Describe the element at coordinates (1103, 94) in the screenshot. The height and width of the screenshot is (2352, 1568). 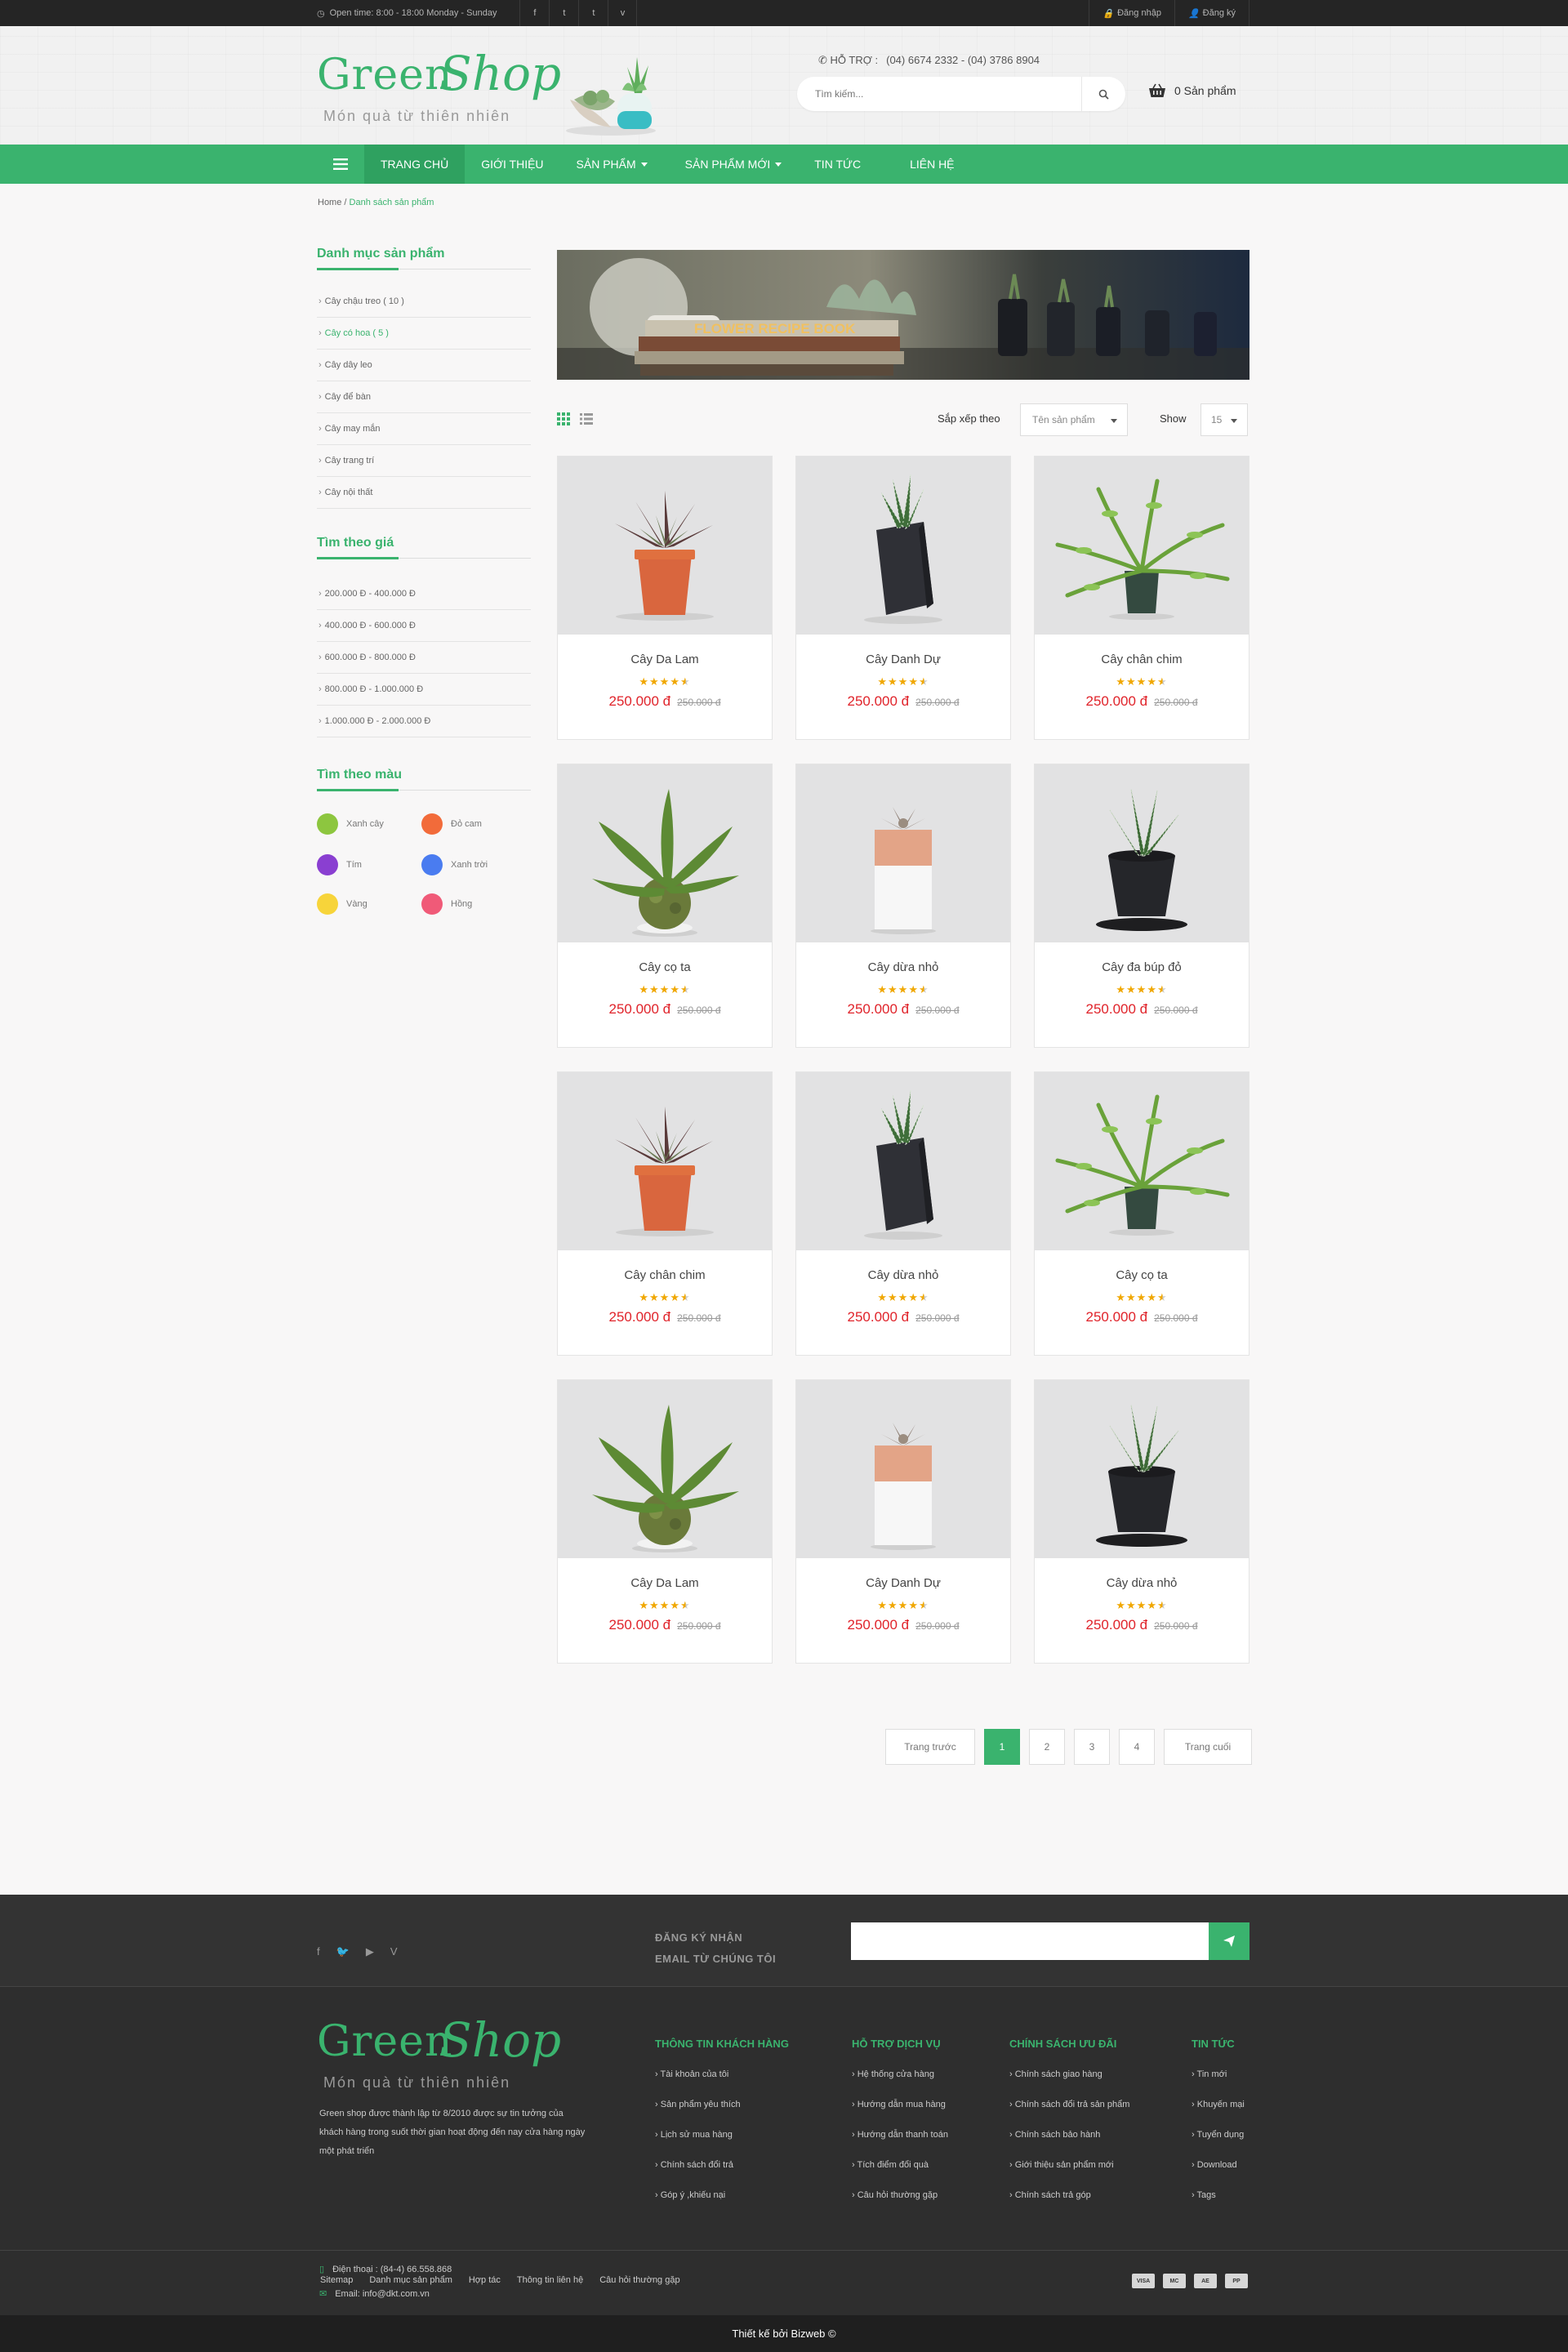
I see `search-button` at that location.